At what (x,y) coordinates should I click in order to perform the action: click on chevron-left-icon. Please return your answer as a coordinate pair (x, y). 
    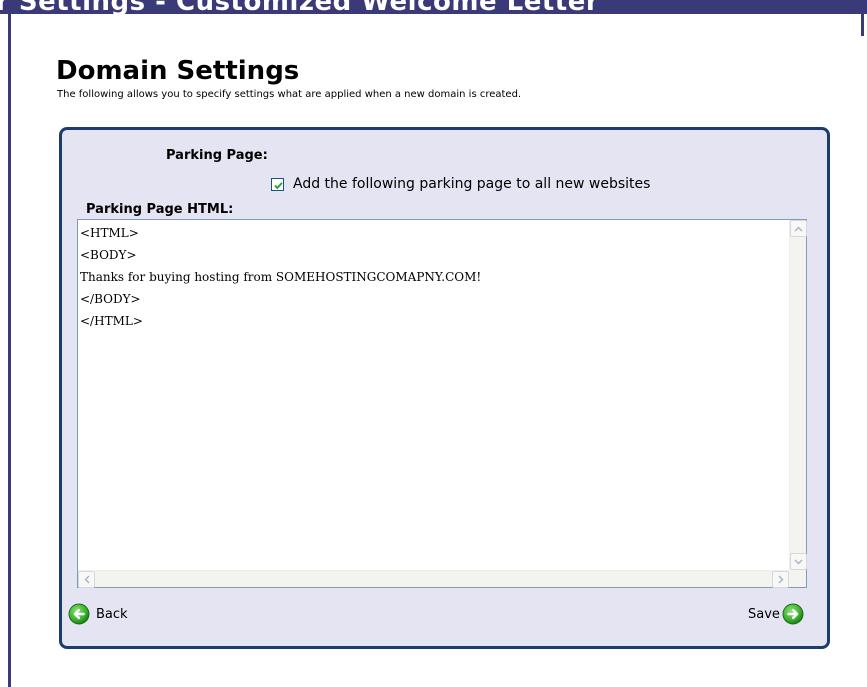
    Looking at the image, I should click on (86, 579).